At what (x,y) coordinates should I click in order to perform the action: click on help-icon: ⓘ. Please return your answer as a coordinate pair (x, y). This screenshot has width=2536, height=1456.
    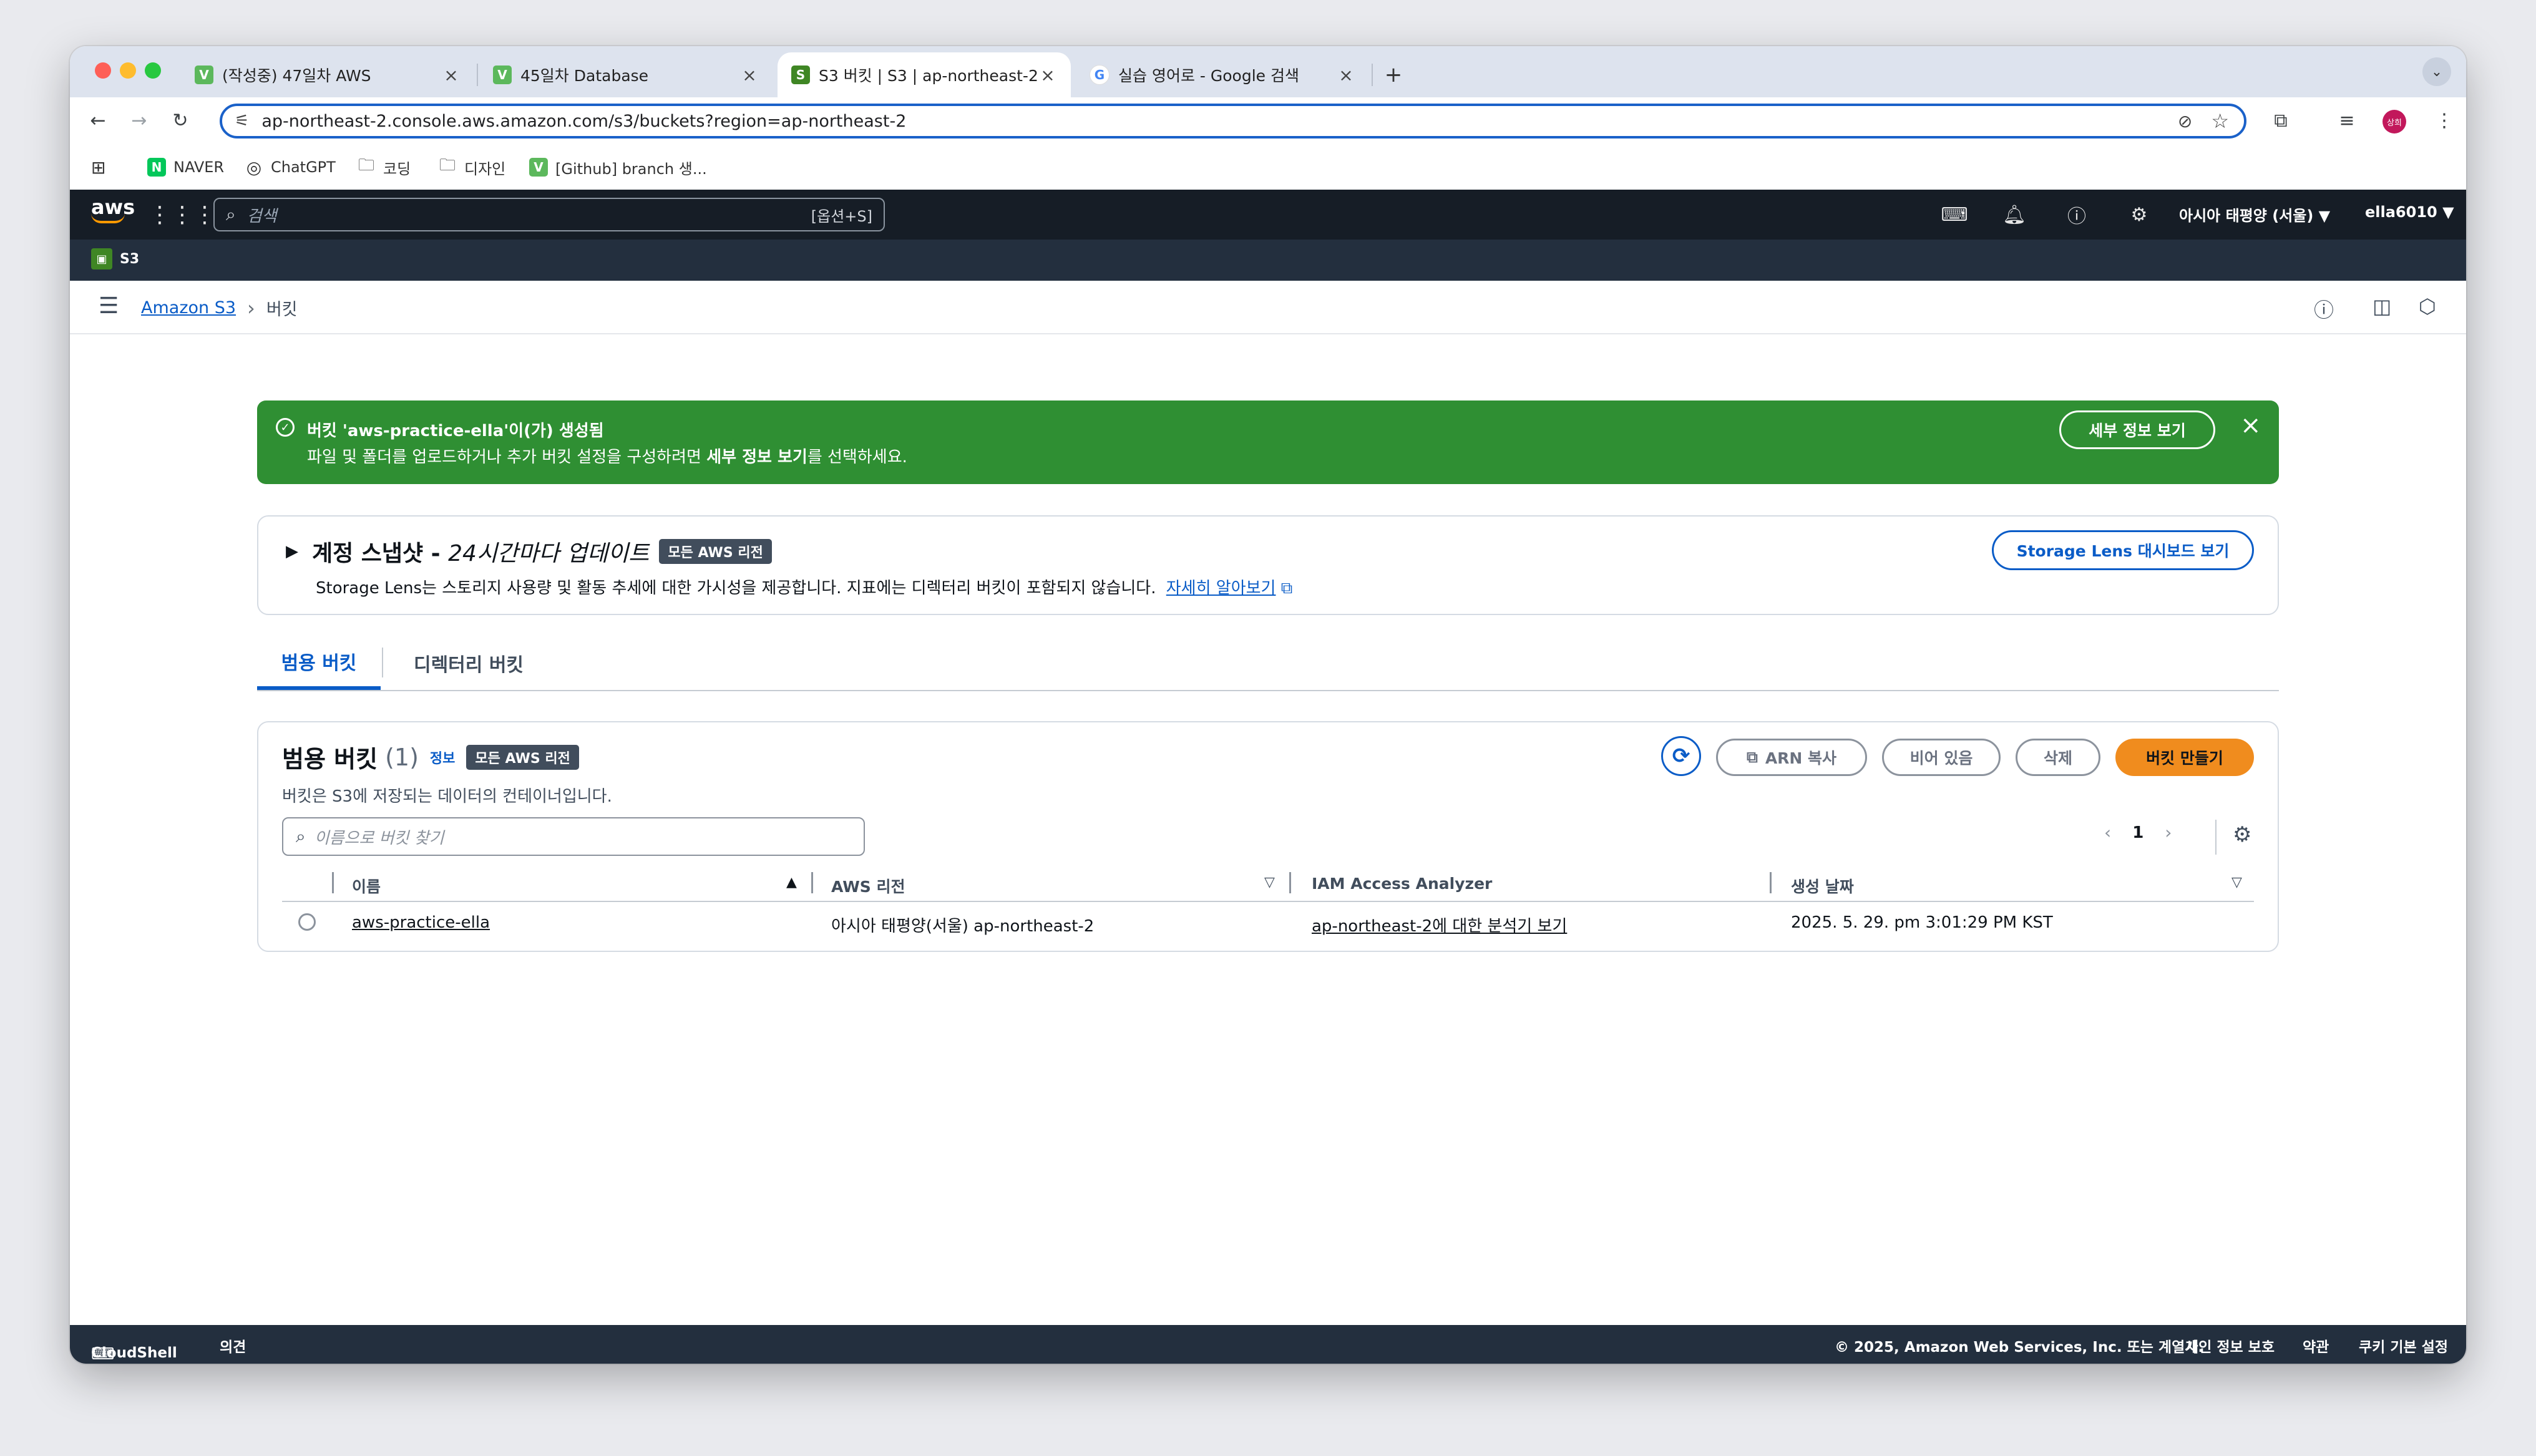
    Looking at the image, I should click on (2076, 215).